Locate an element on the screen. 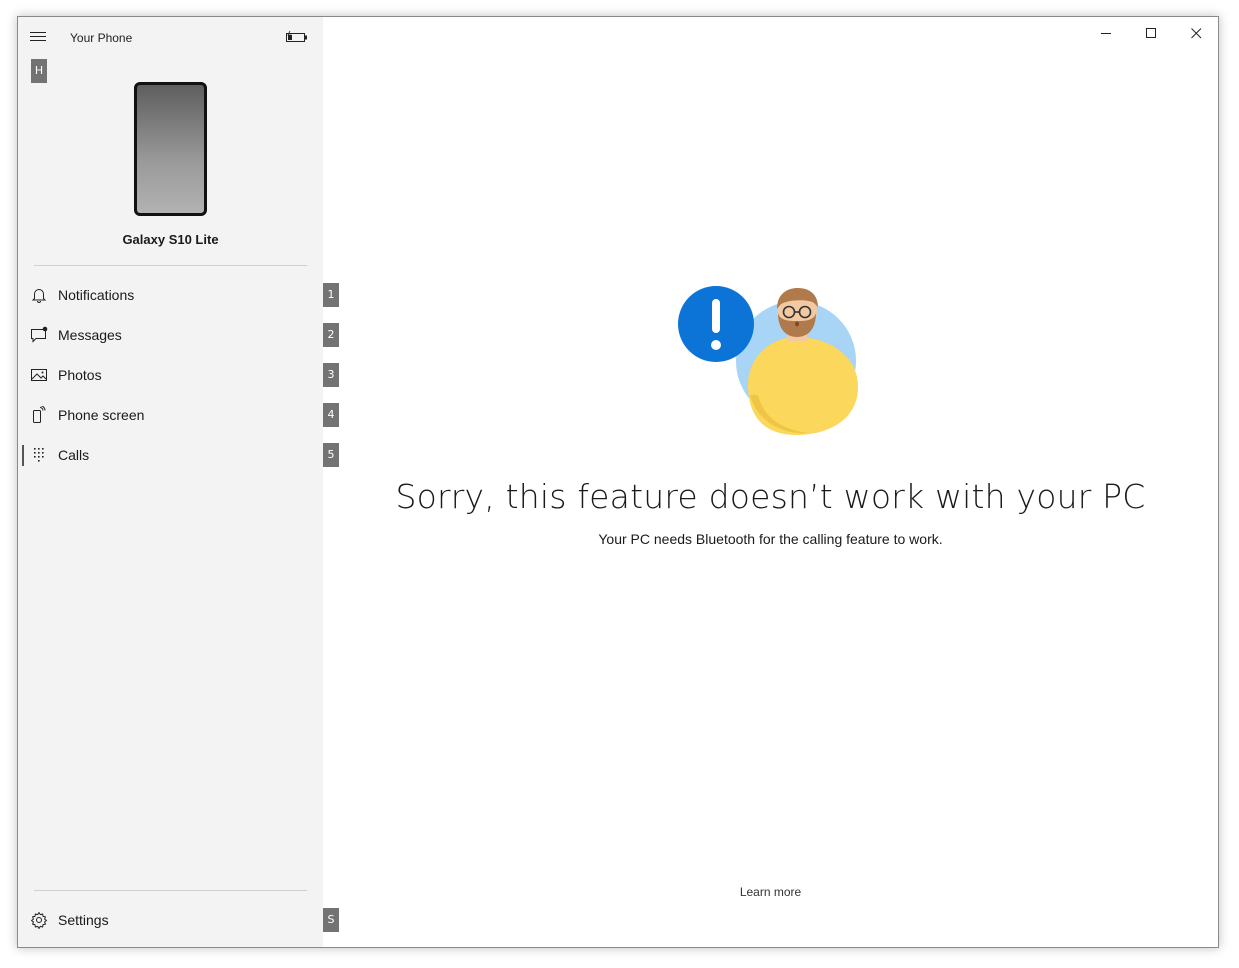 This screenshot has height=968, width=1239. close-button is located at coordinates (1195, 33).